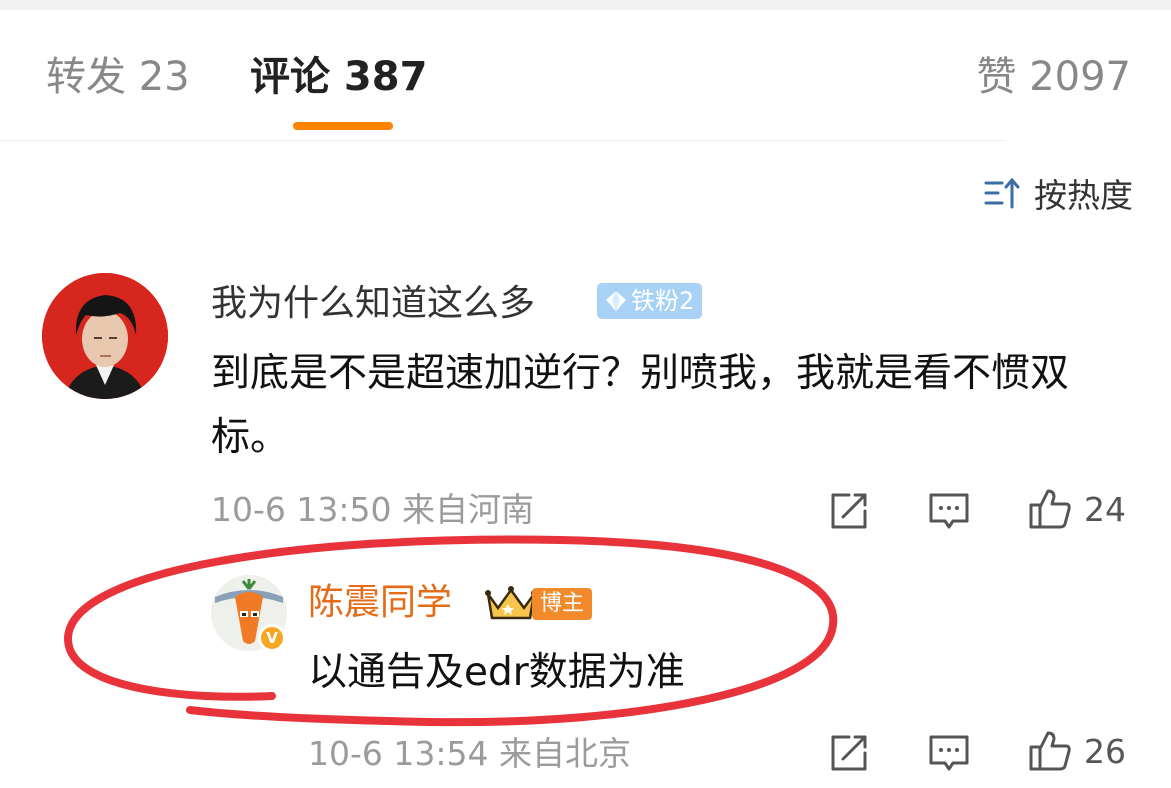 The width and height of the screenshot is (1171, 788). I want to click on comment-meta: 10-6 13:50 来自河南, so click(372, 510).